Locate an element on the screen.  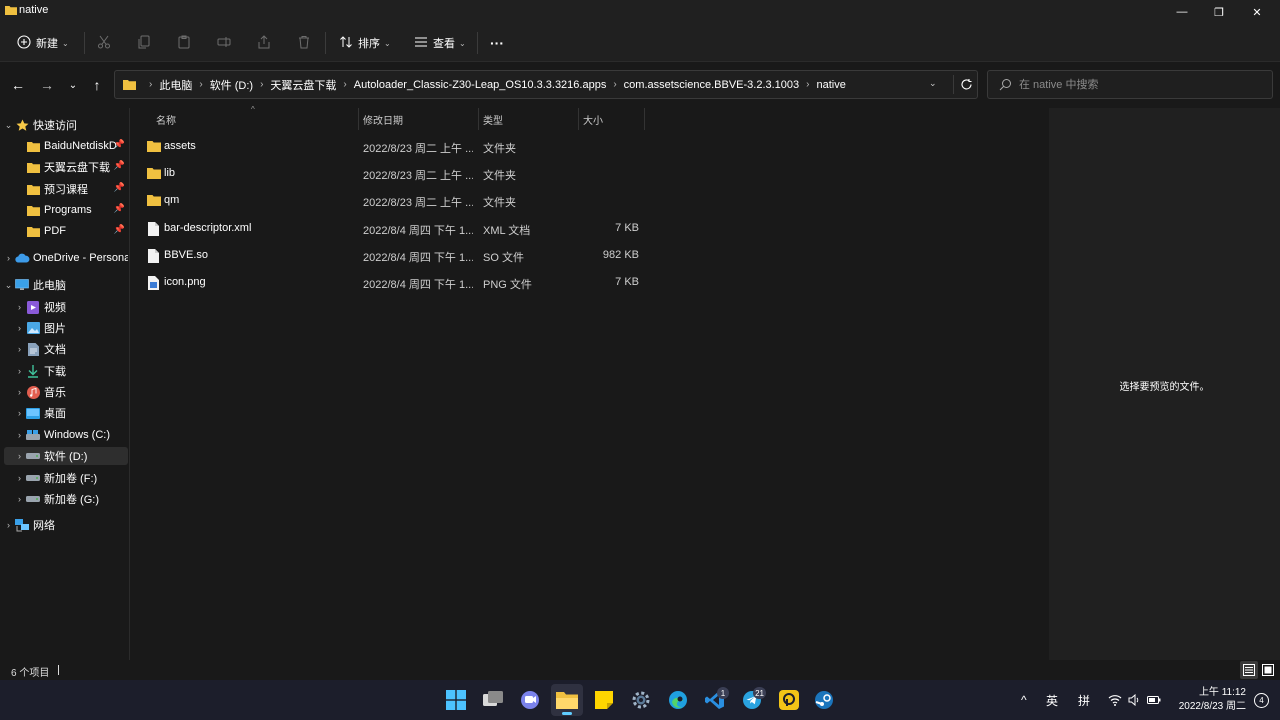
table-row: assets 2022/8/23 周二 上午 ... 文件夹 is located at coordinates (437, 146).